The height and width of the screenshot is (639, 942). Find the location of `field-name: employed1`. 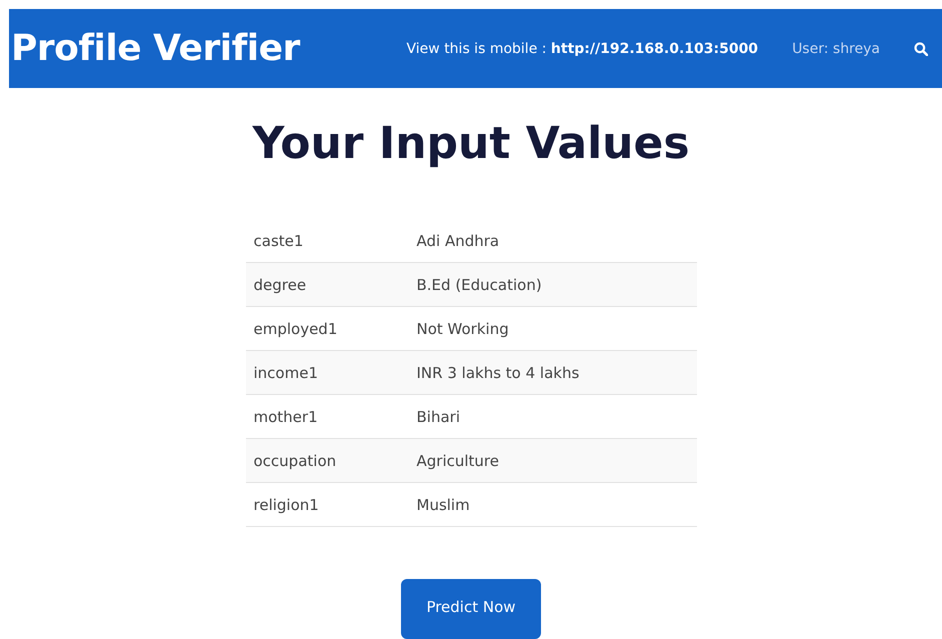

field-name: employed1 is located at coordinates (295, 329).